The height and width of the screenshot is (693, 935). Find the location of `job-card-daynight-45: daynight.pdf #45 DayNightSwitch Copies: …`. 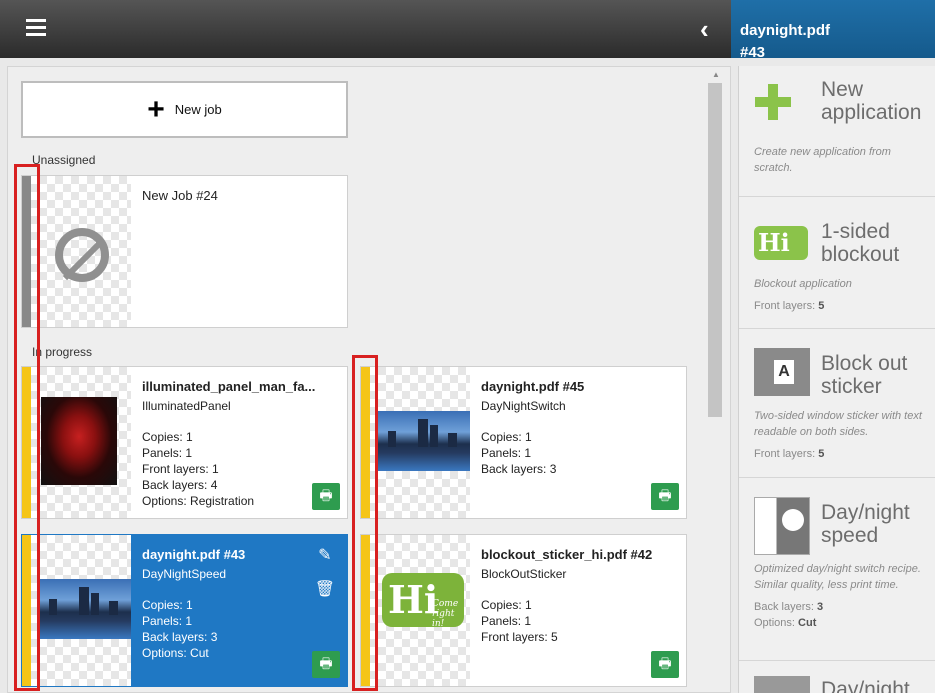

job-card-daynight-45: daynight.pdf #45 DayNightSwitch Copies: … is located at coordinates (523, 442).